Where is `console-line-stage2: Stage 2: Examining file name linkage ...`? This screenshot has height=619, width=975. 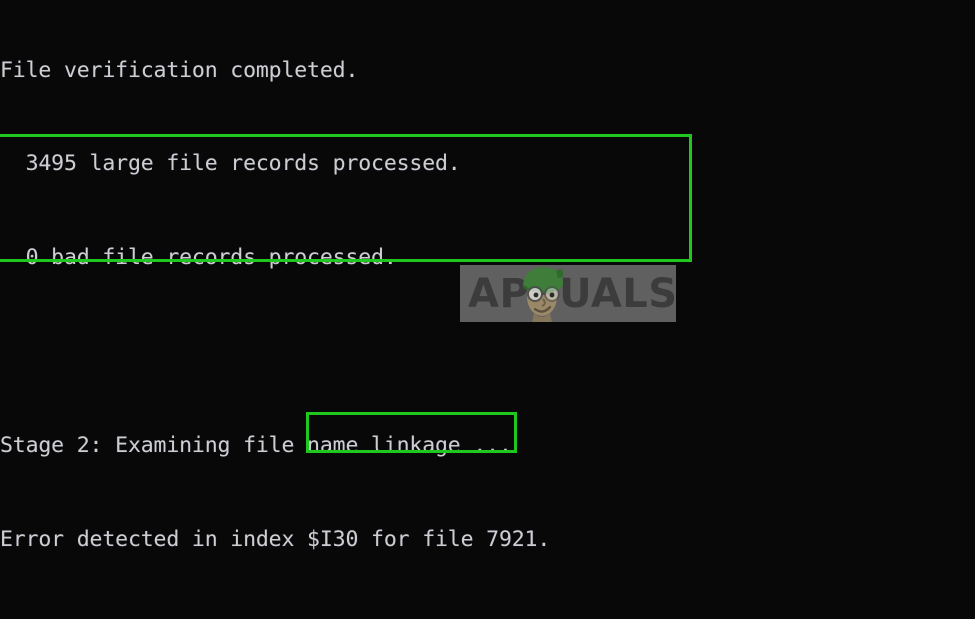
console-line-stage2: Stage 2: Examining file name linkage ... is located at coordinates (256, 446).